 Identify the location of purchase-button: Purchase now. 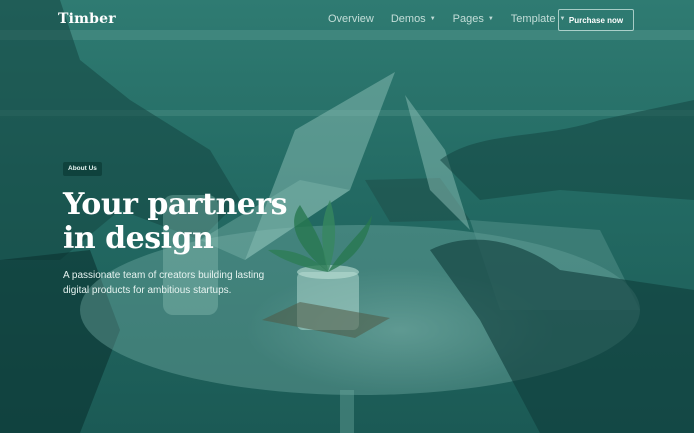
(596, 20).